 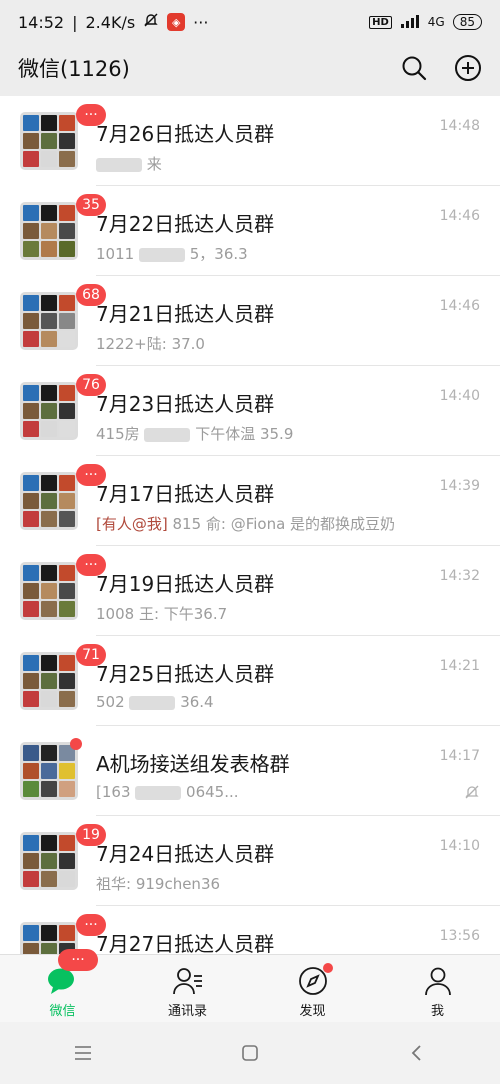 What do you see at coordinates (298, 163) in the screenshot?
I see `chat-preview: 来` at bounding box center [298, 163].